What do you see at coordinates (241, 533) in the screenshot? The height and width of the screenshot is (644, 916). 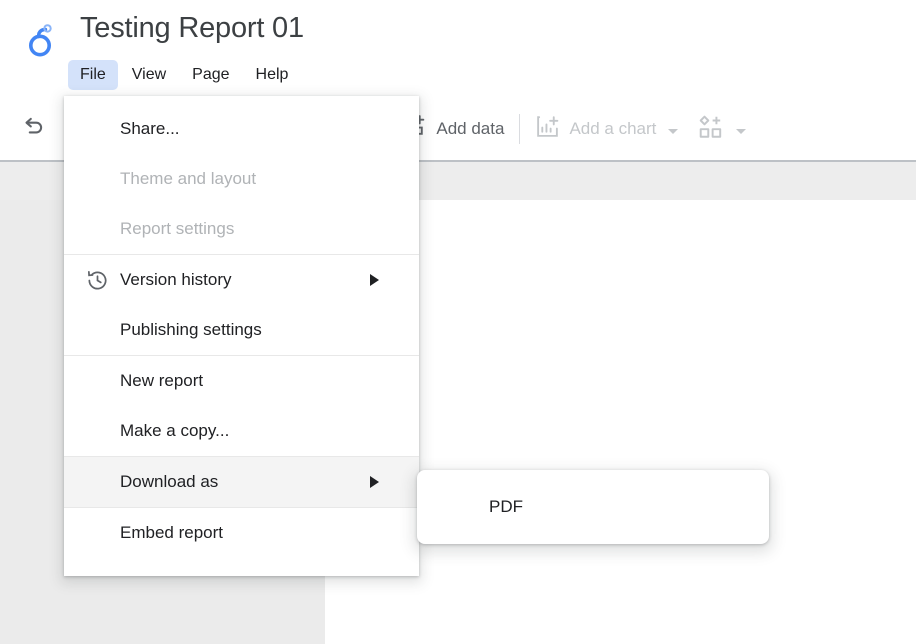 I see `menu-item-embed-report: Embed report` at bounding box center [241, 533].